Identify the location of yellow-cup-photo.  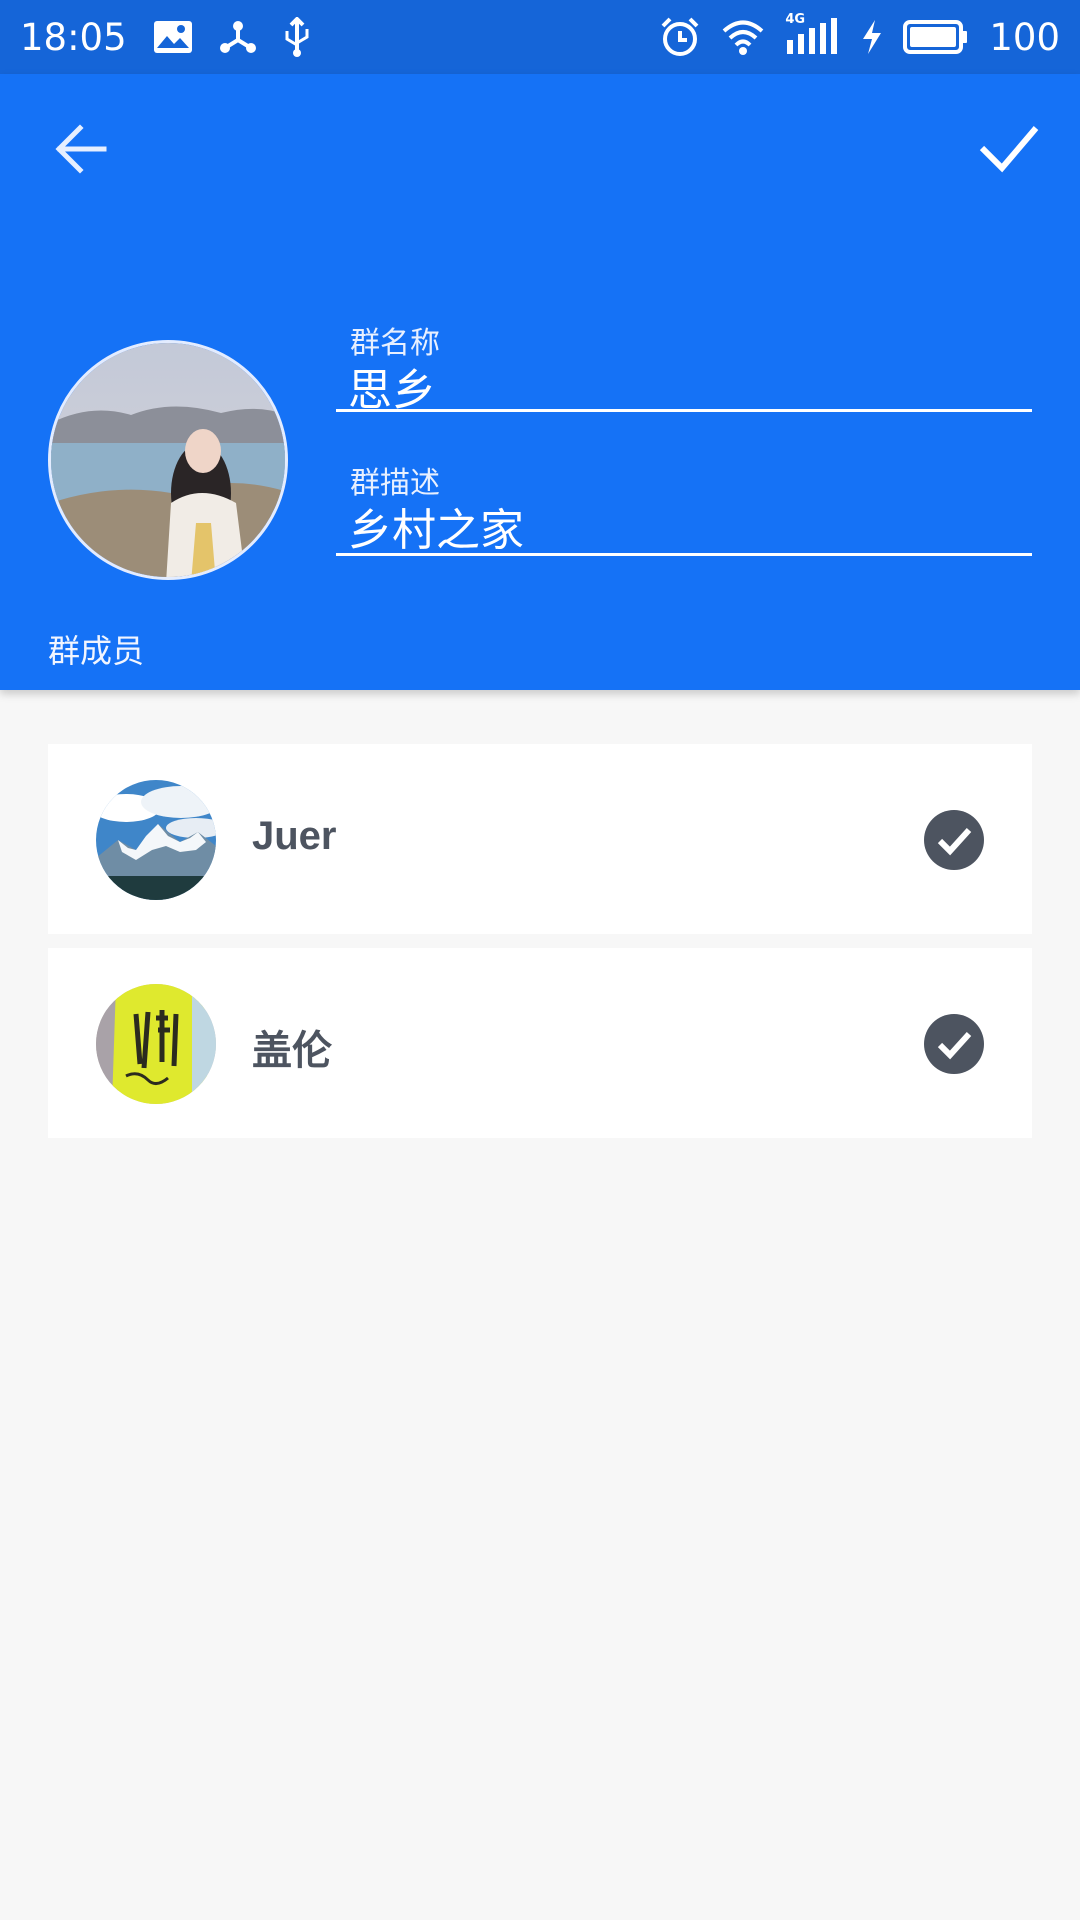
(156, 1044).